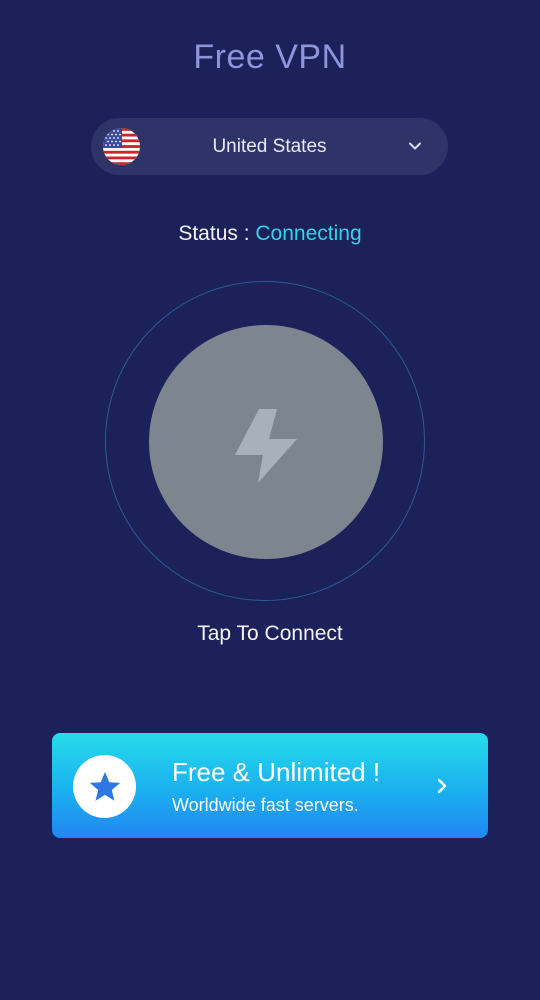 This screenshot has width=540, height=1000. I want to click on connect-button, so click(266, 442).